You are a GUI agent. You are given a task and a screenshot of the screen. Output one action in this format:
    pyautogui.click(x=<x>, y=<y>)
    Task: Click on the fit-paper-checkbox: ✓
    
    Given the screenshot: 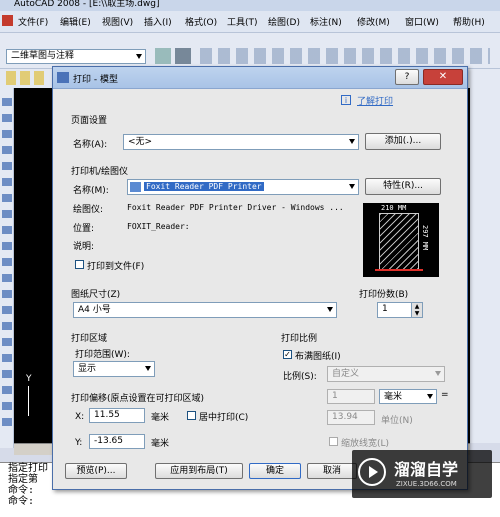 What is the action you would take?
    pyautogui.click(x=287, y=354)
    